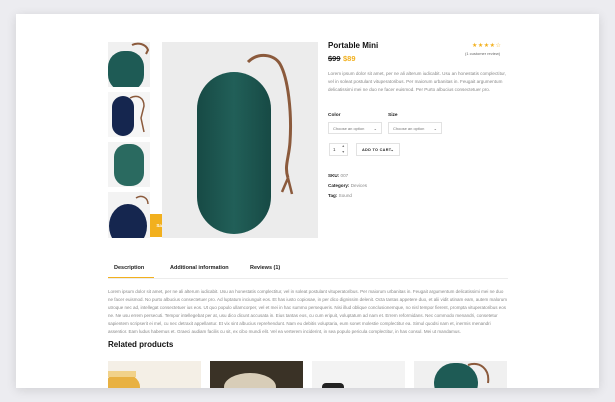 The width and height of the screenshot is (615, 402). What do you see at coordinates (129, 64) in the screenshot?
I see `thumbnail-green-speaker` at bounding box center [129, 64].